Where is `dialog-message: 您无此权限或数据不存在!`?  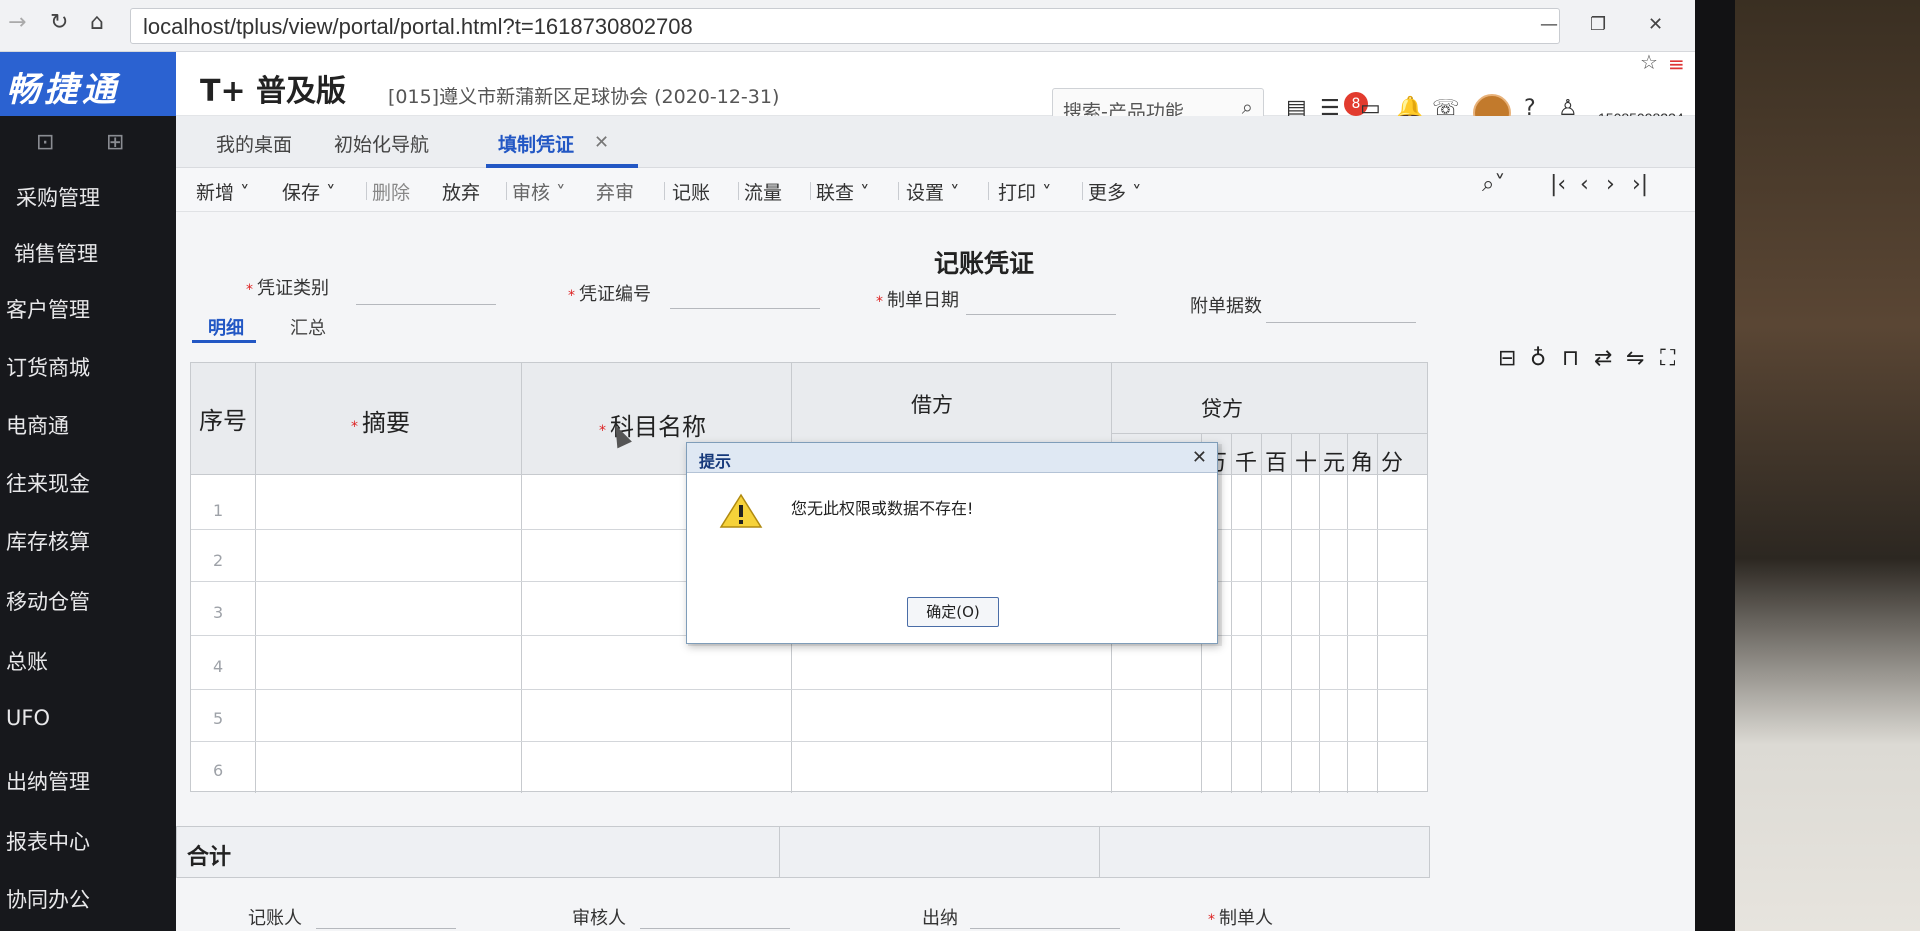 dialog-message: 您无此权限或数据不存在! is located at coordinates (882, 508).